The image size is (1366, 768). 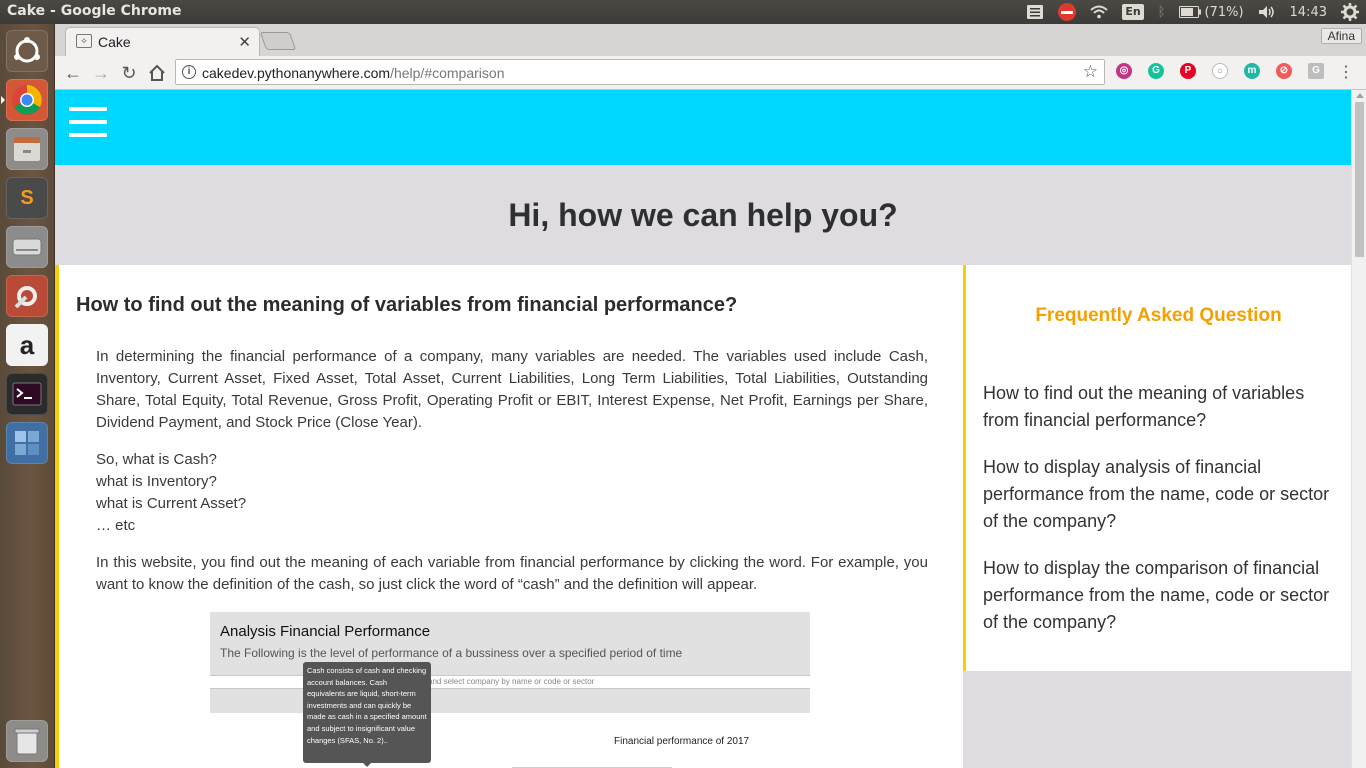 I want to click on bookmark-star-icon: ☆, so click(x=1090, y=72).